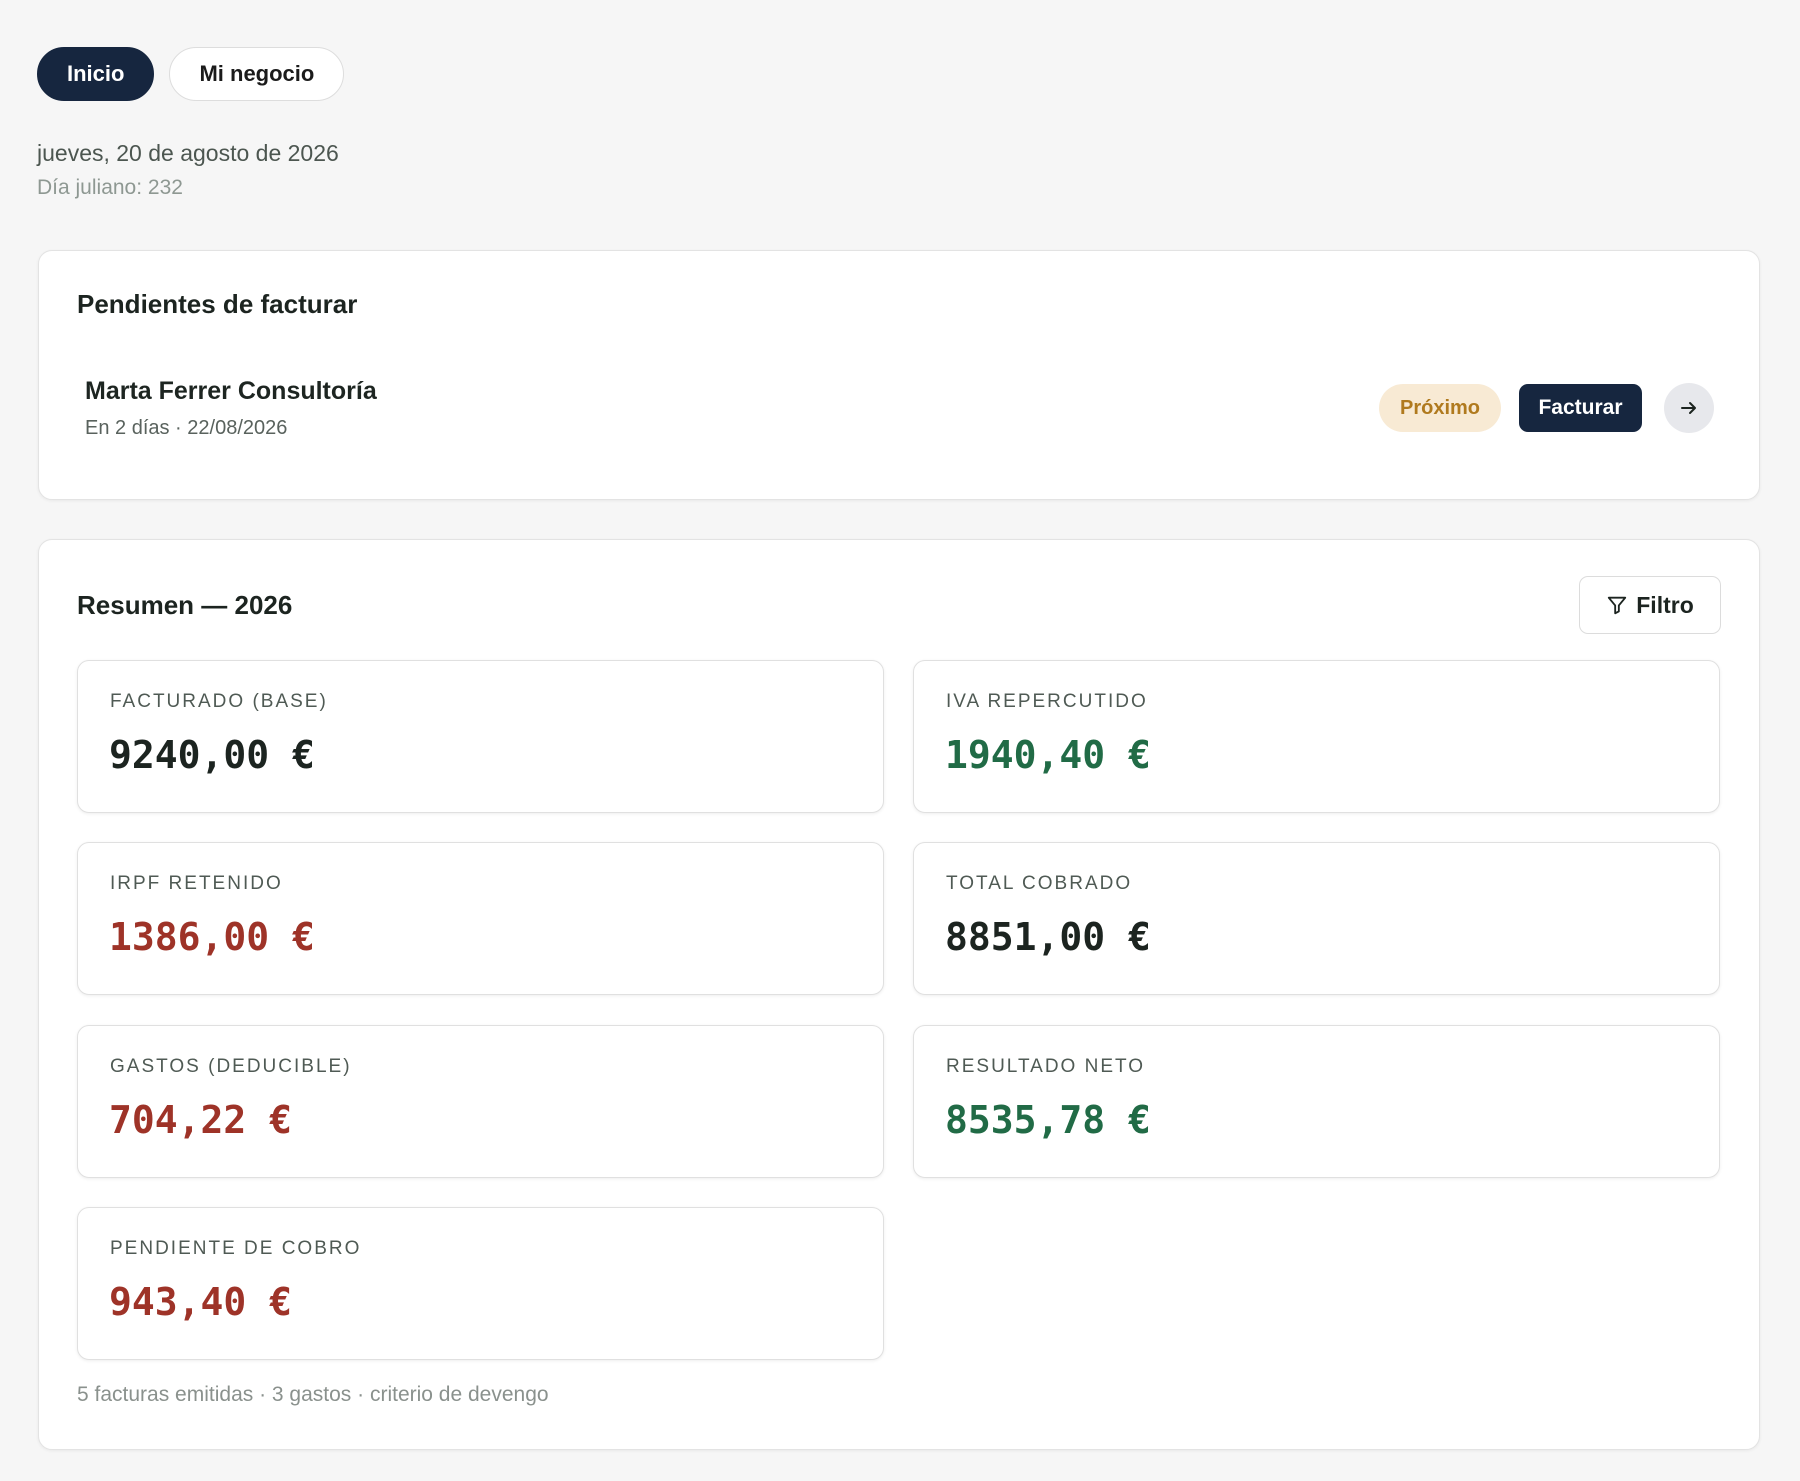  I want to click on stat-value: 943,40 €, so click(201, 1302).